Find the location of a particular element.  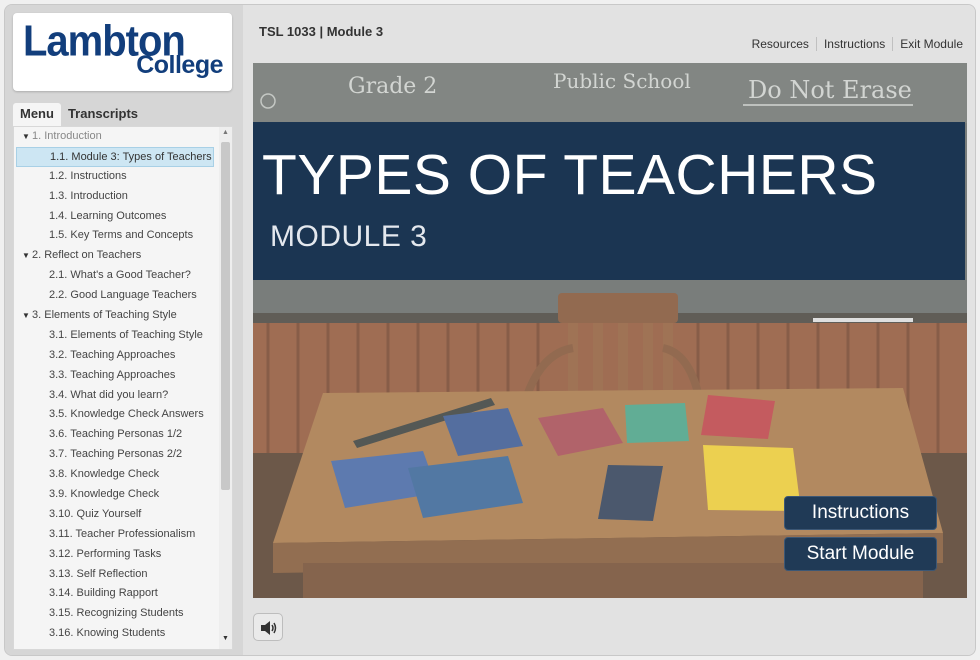

menu-item: 3.9. Knowledge Check is located at coordinates (117, 495).